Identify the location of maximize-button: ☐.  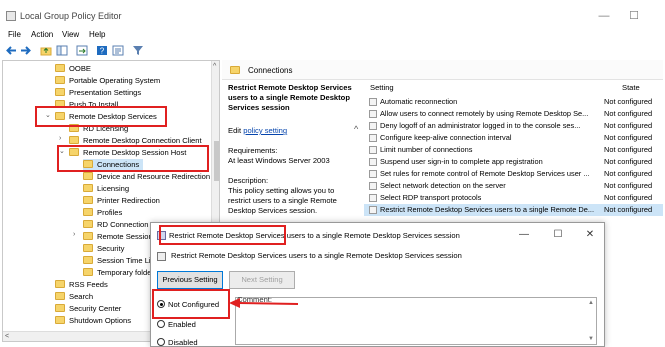
(634, 16).